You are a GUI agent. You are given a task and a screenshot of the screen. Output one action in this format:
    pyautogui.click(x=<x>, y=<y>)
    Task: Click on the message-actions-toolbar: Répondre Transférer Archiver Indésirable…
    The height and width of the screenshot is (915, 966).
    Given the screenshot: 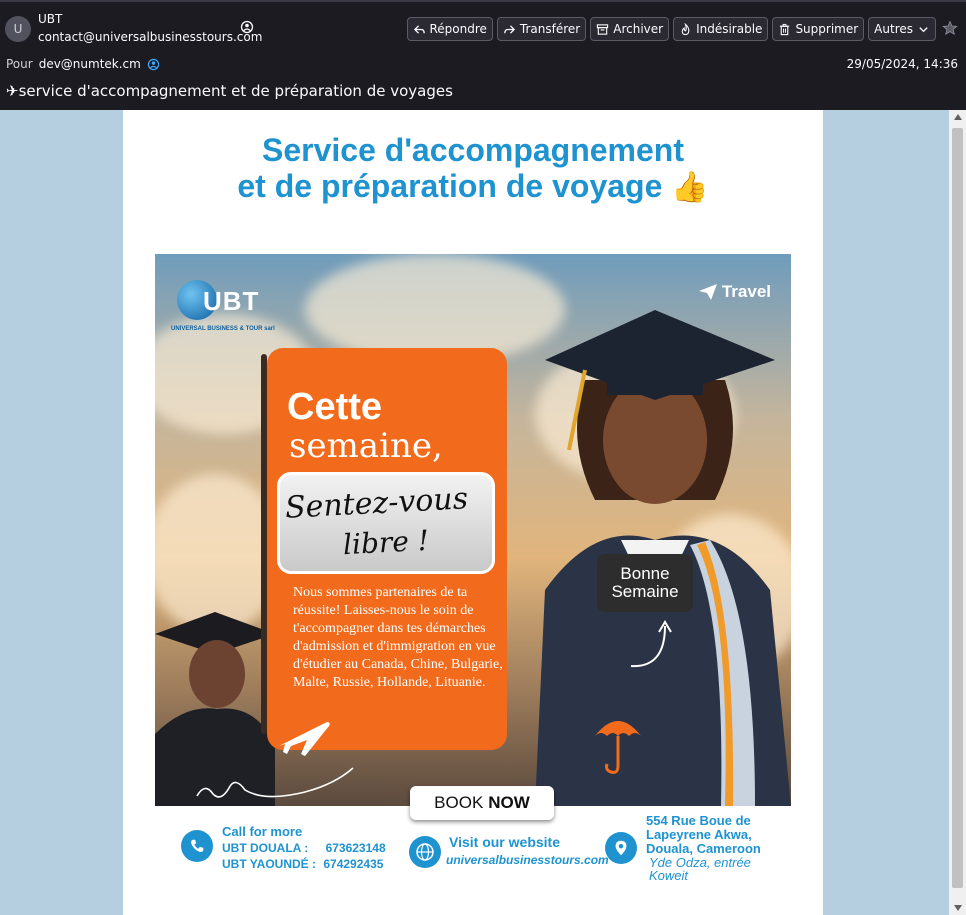 What is the action you would take?
    pyautogui.click(x=671, y=29)
    